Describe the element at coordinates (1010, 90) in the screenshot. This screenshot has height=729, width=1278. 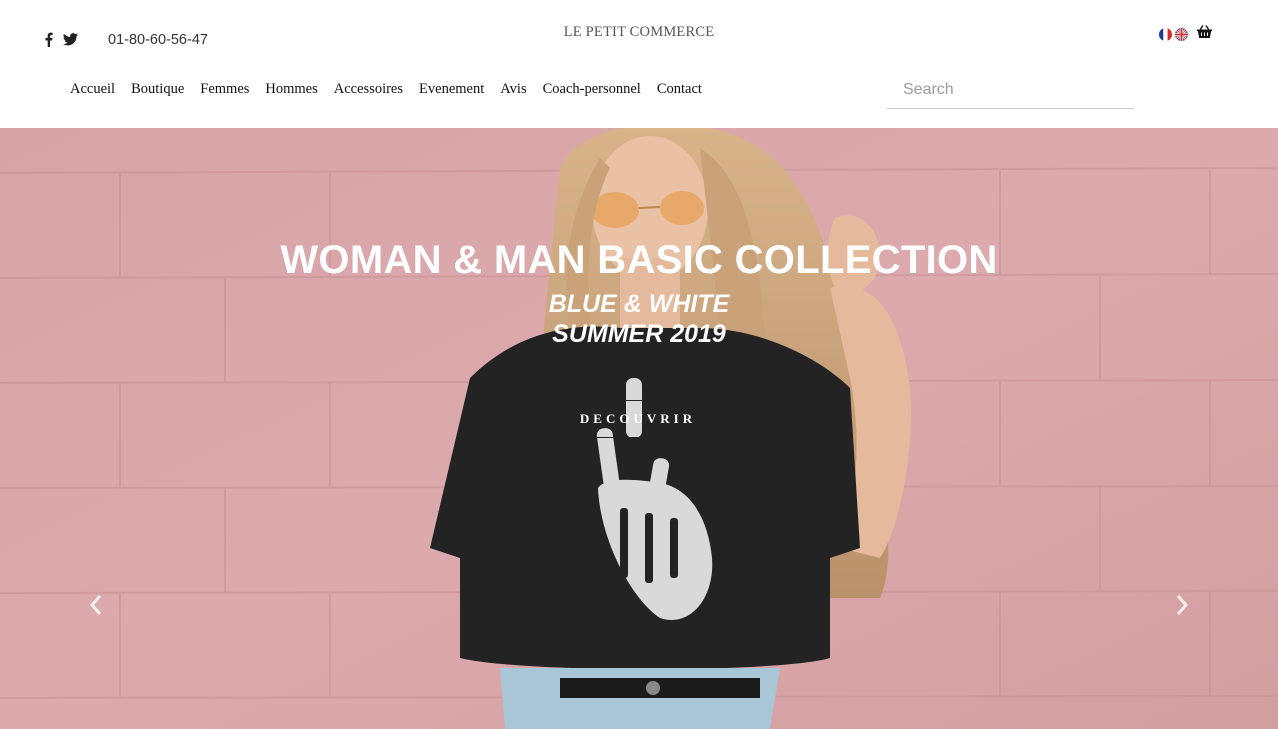
I see `search-input` at that location.